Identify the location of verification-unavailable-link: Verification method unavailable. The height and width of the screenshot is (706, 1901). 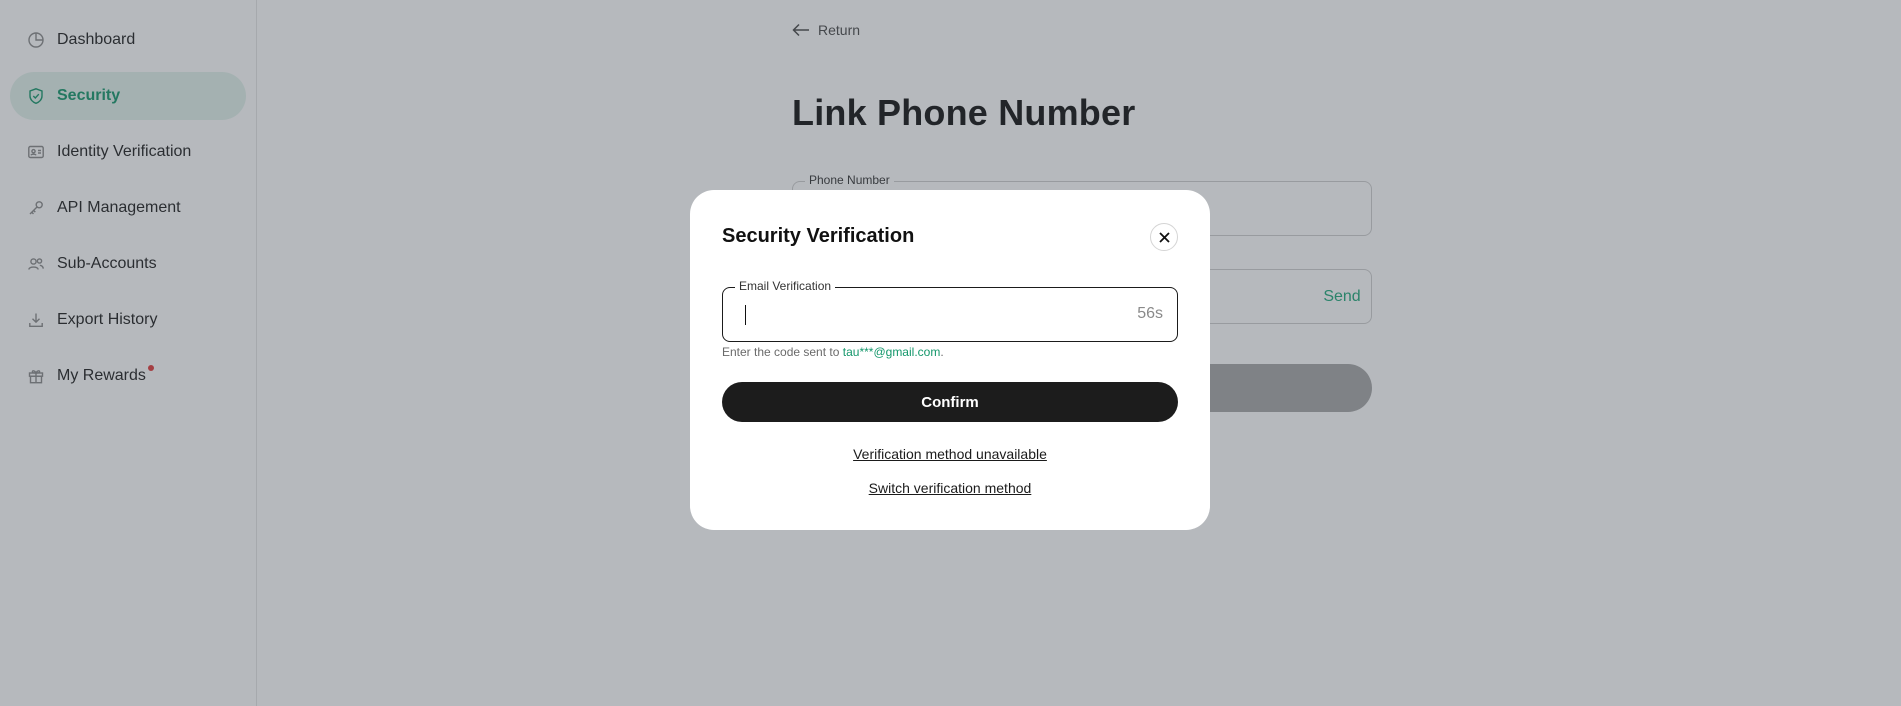
(950, 454).